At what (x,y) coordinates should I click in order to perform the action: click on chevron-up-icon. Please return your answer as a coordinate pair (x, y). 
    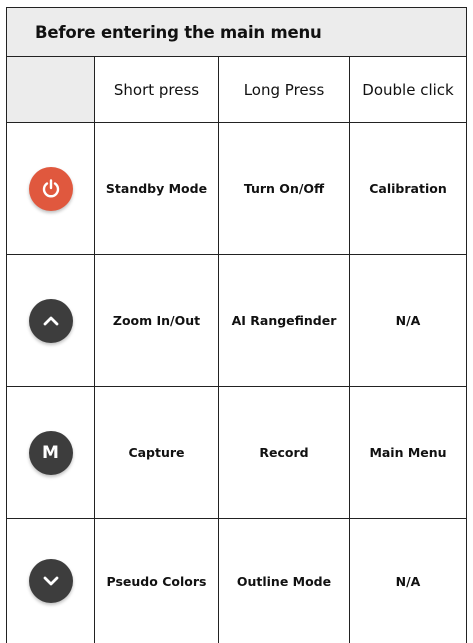
    Looking at the image, I should click on (50, 320).